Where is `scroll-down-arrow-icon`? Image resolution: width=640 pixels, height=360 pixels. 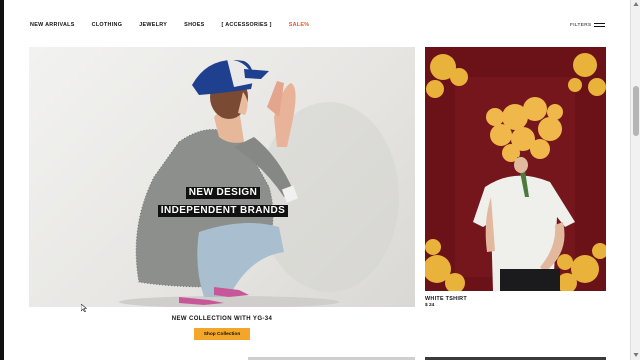
scroll-down-arrow-icon is located at coordinates (636, 355).